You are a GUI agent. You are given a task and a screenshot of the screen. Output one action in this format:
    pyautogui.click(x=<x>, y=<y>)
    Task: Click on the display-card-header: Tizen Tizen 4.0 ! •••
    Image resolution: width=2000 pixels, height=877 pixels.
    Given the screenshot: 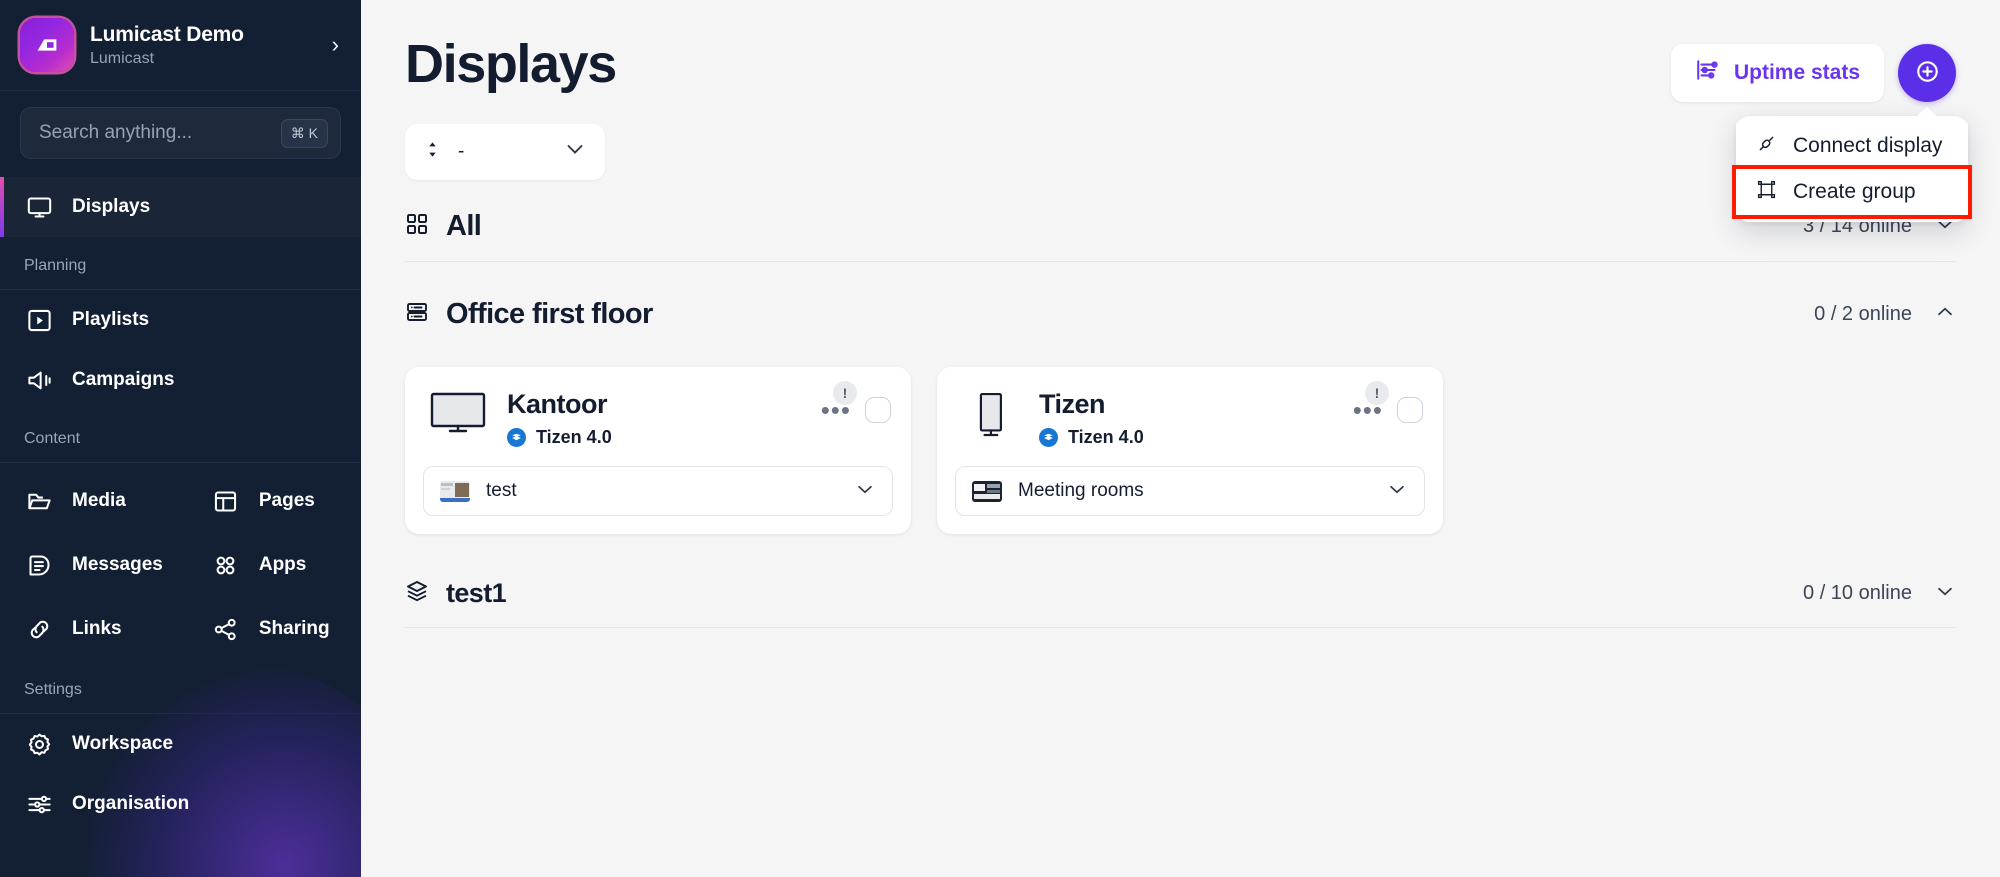 What is the action you would take?
    pyautogui.click(x=1190, y=416)
    